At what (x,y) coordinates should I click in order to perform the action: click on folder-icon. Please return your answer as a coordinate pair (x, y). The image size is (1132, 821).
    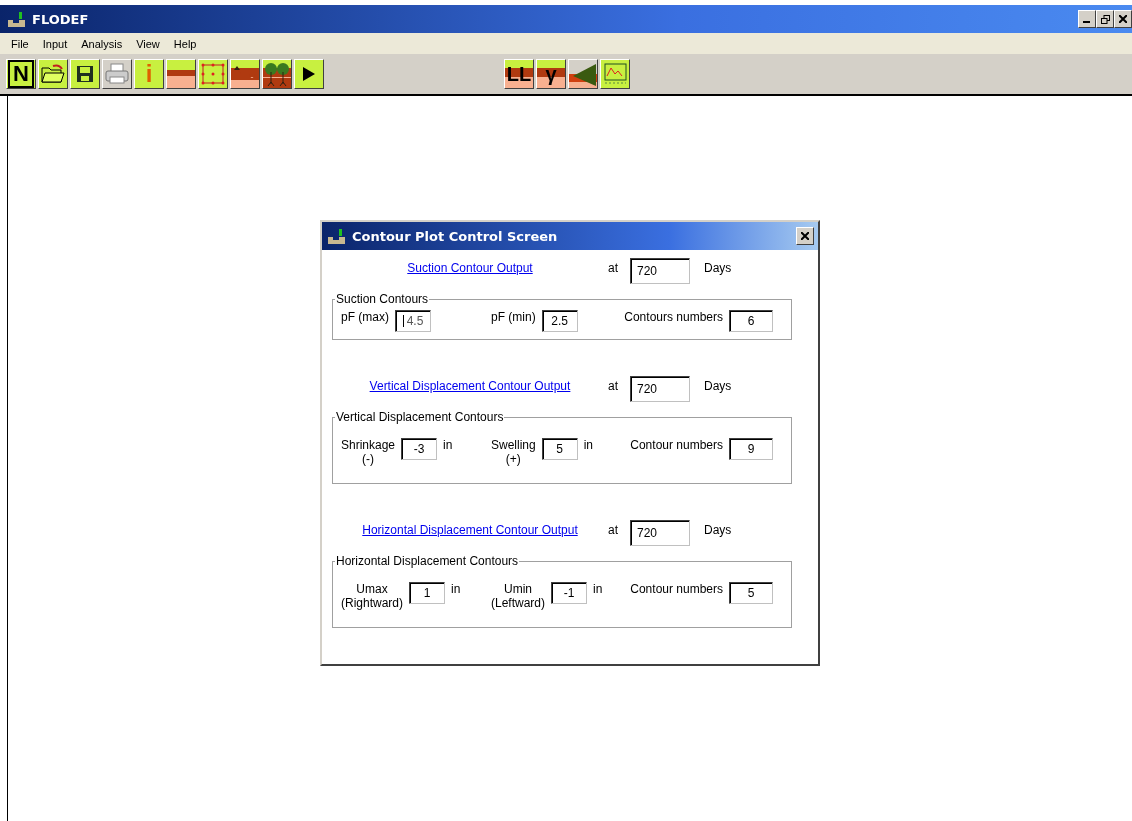
    Looking at the image, I should click on (53, 74).